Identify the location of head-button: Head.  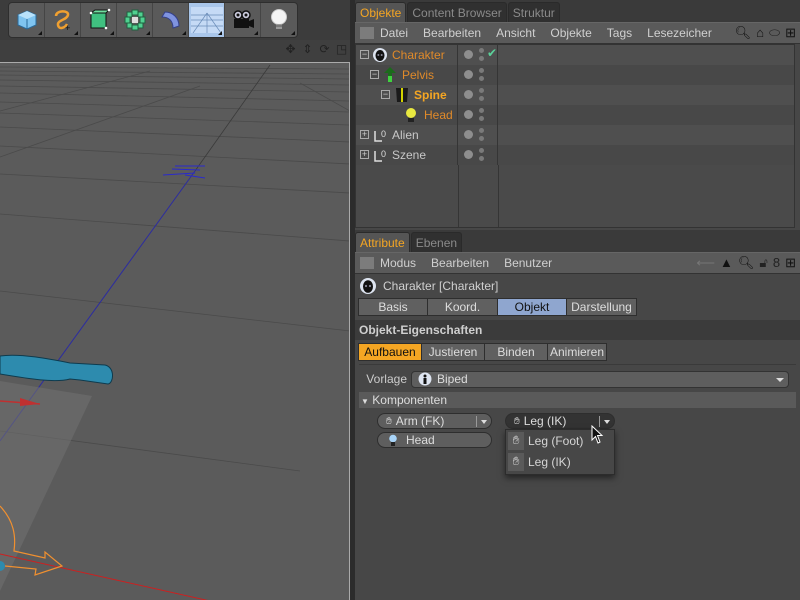
(434, 440).